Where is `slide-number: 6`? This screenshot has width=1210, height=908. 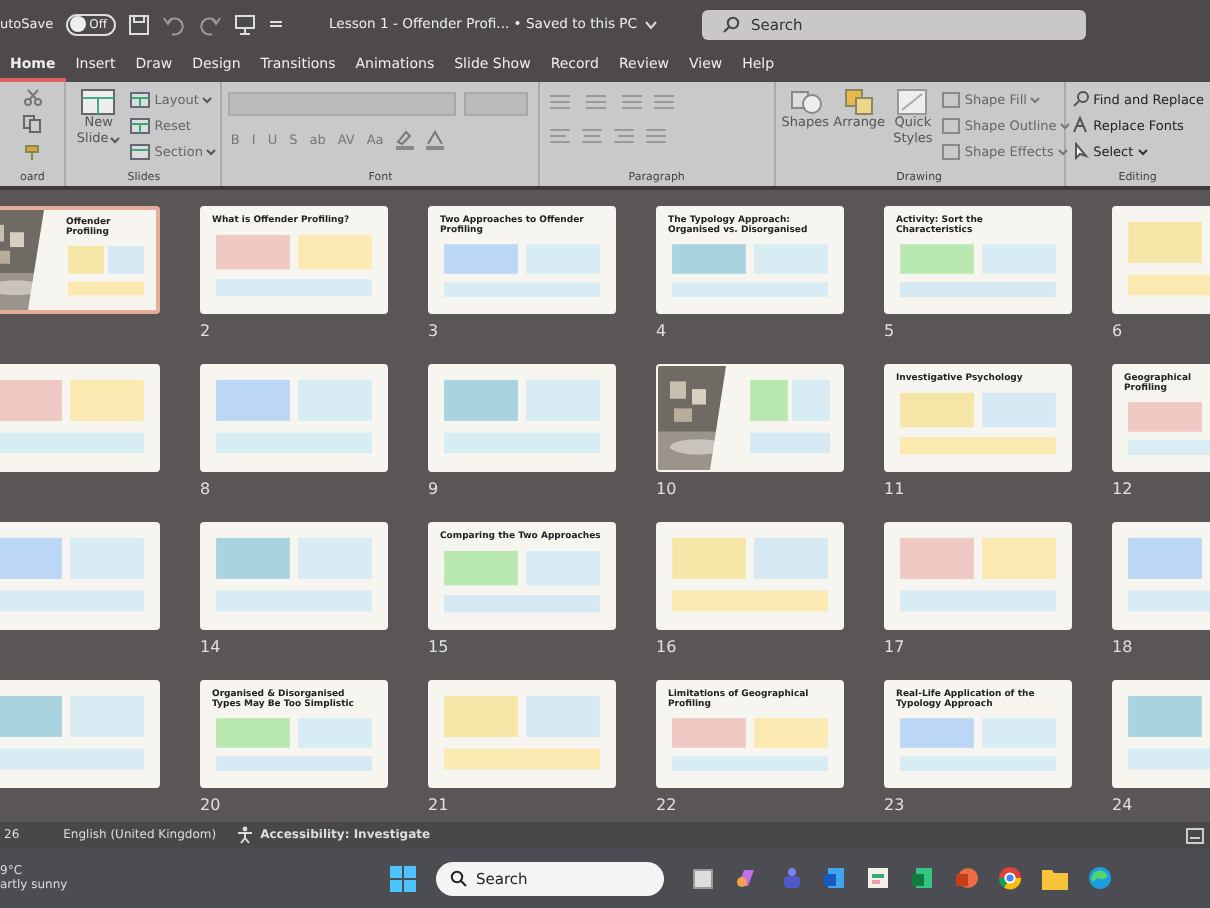
slide-number: 6 is located at coordinates (1117, 332).